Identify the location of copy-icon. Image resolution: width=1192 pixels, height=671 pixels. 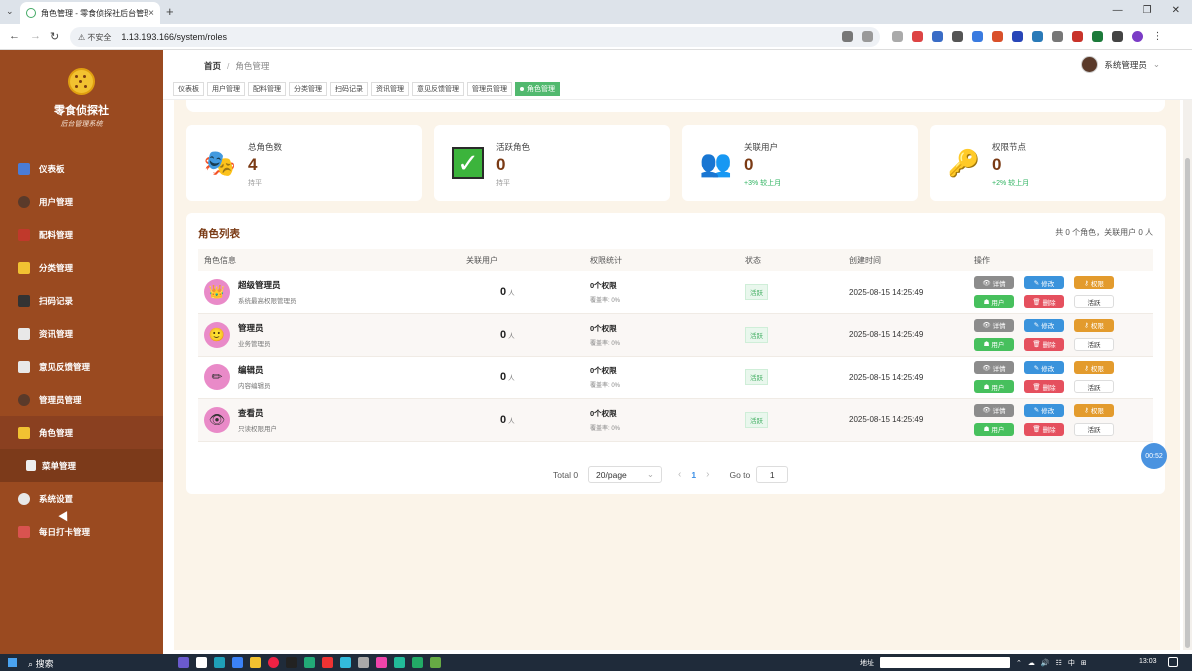
(957, 36).